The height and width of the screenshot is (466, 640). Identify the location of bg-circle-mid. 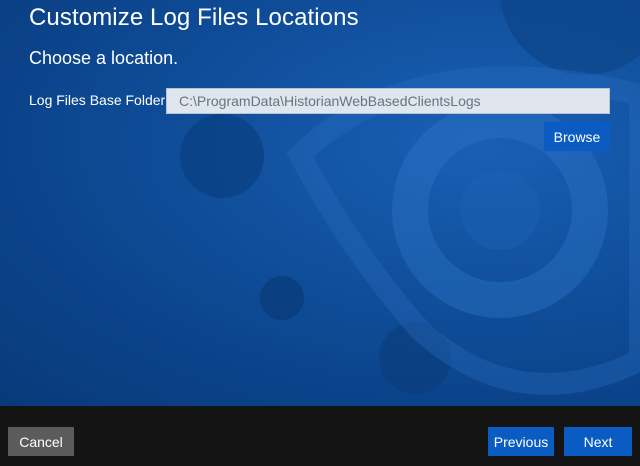
(222, 156).